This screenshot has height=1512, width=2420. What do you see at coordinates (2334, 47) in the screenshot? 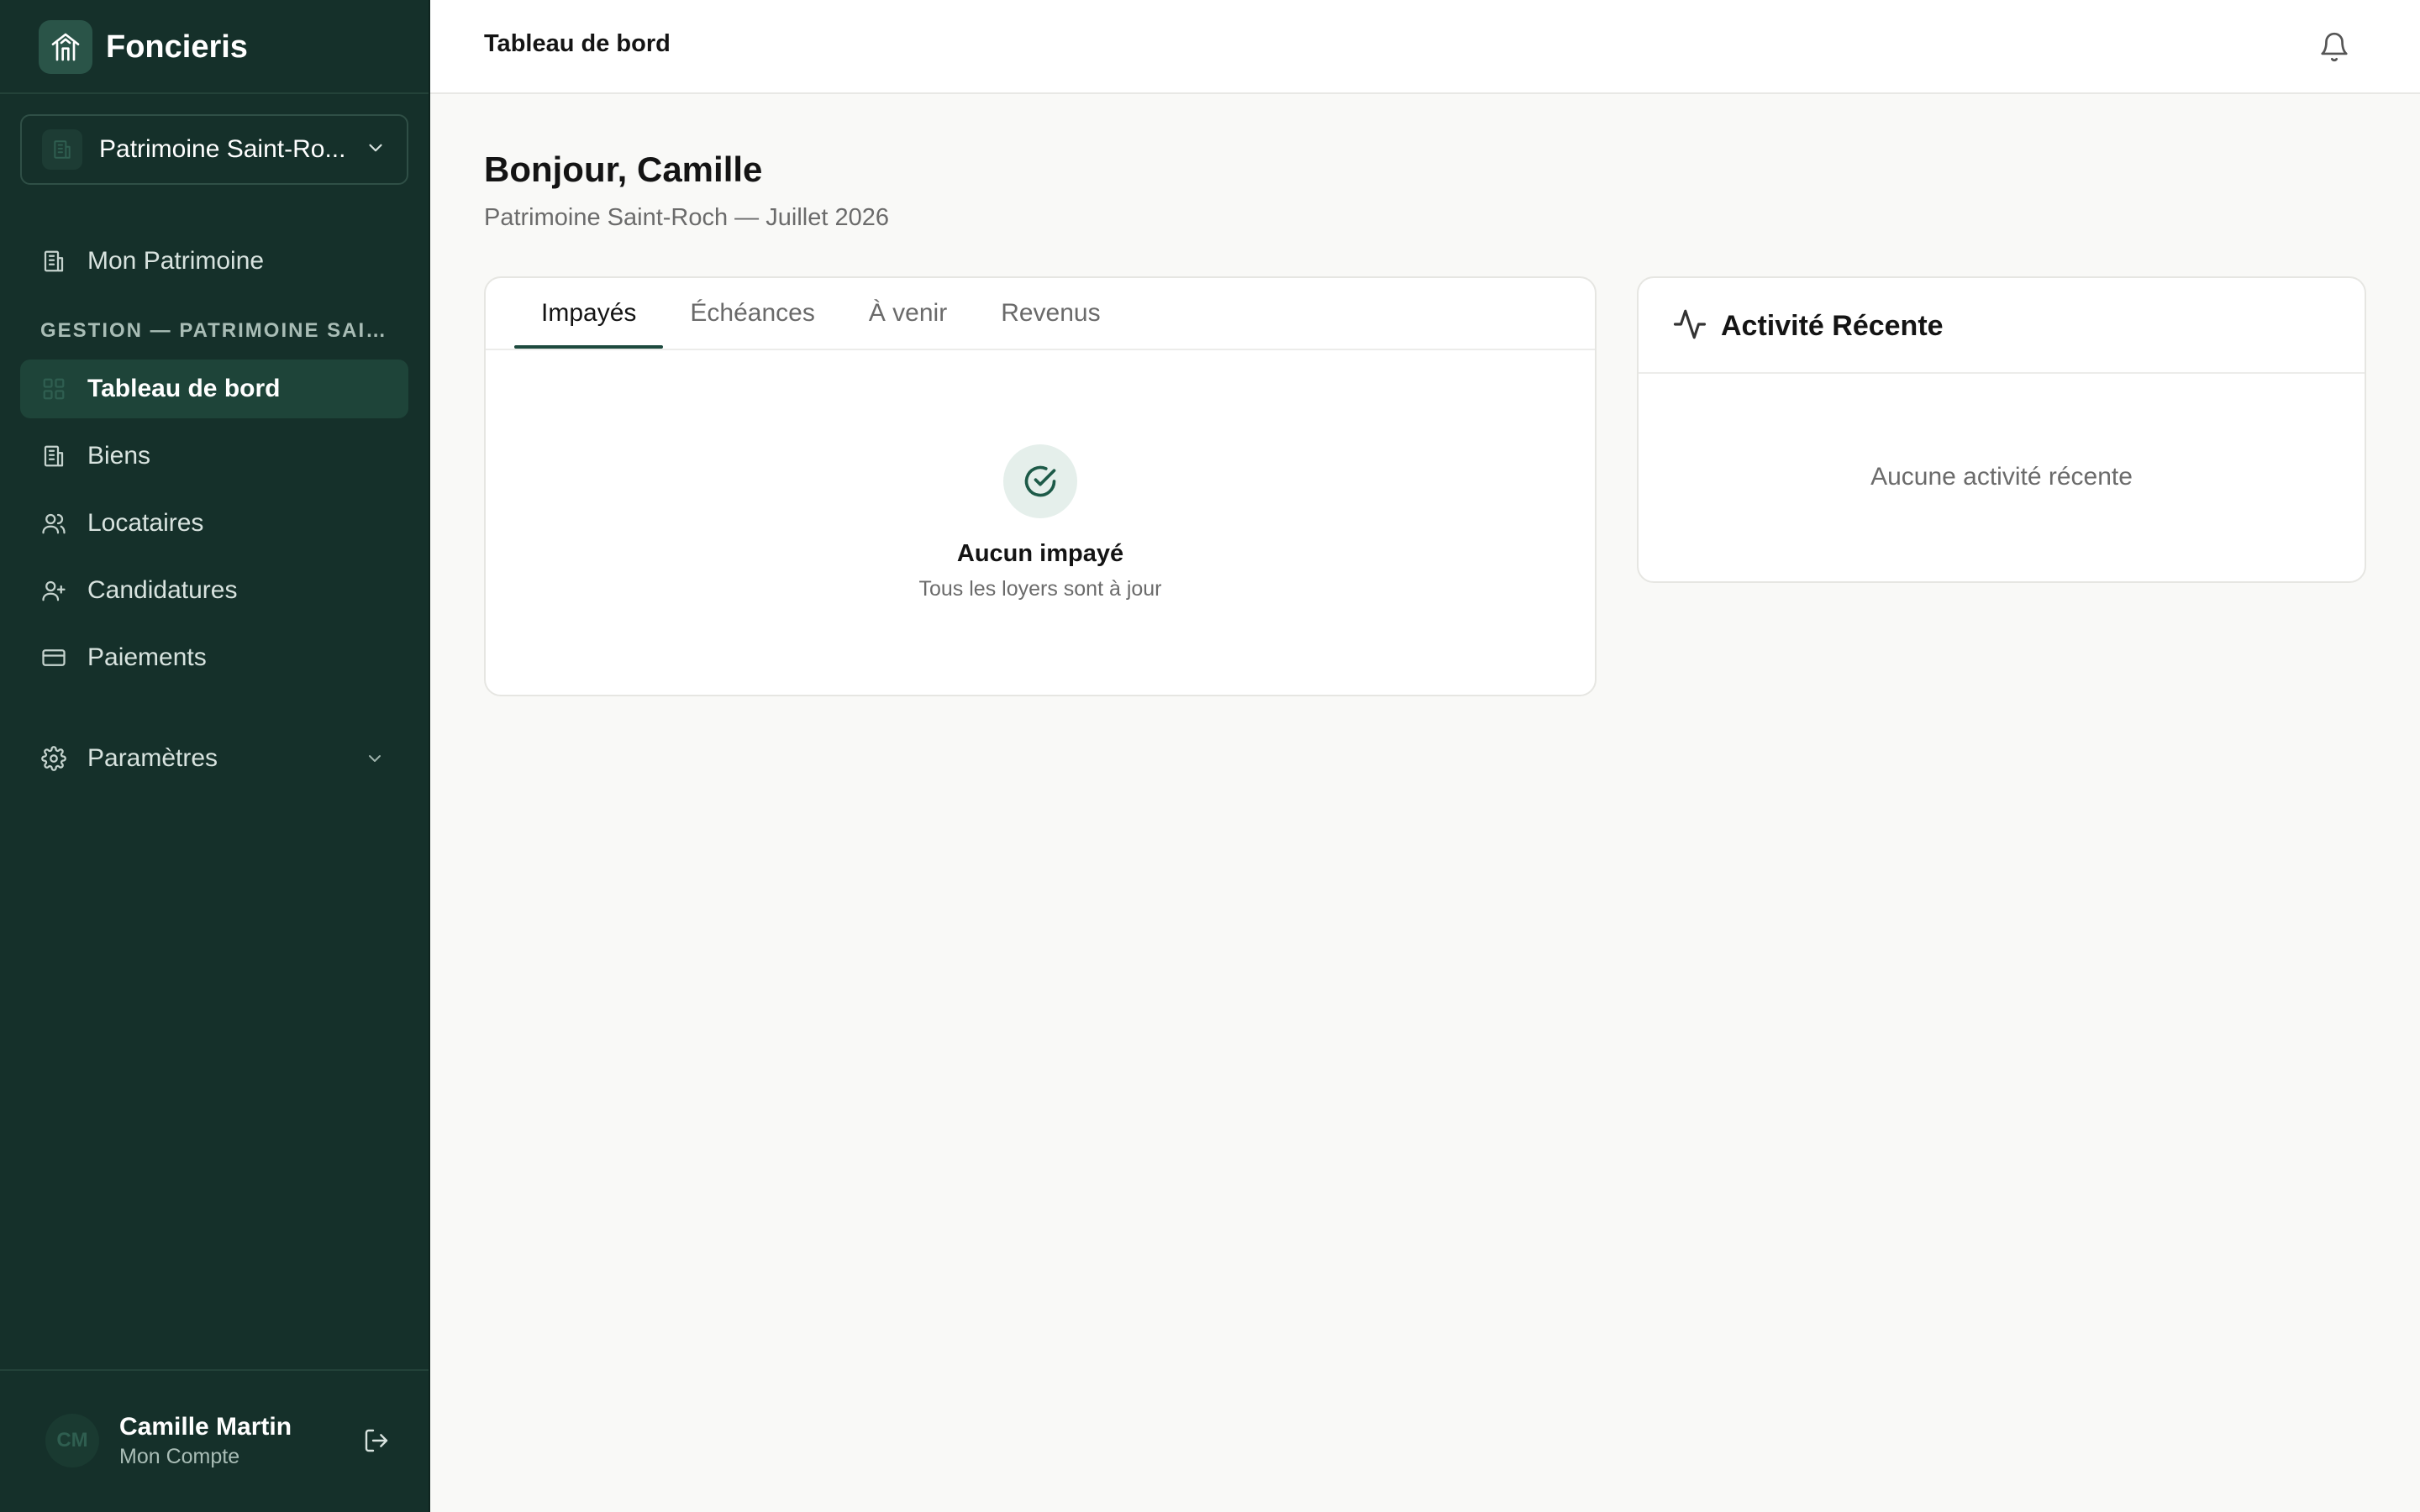
I see `bell-icon` at bounding box center [2334, 47].